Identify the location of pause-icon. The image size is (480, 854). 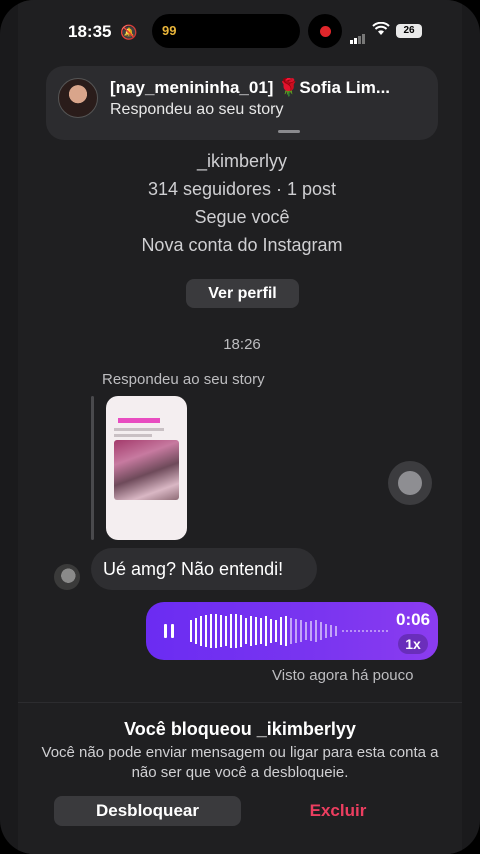
(170, 631).